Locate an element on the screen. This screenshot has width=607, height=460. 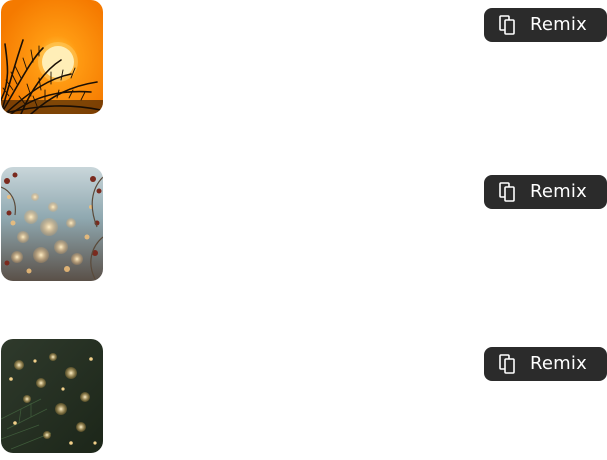
sunset-palm-image is located at coordinates (52, 57).